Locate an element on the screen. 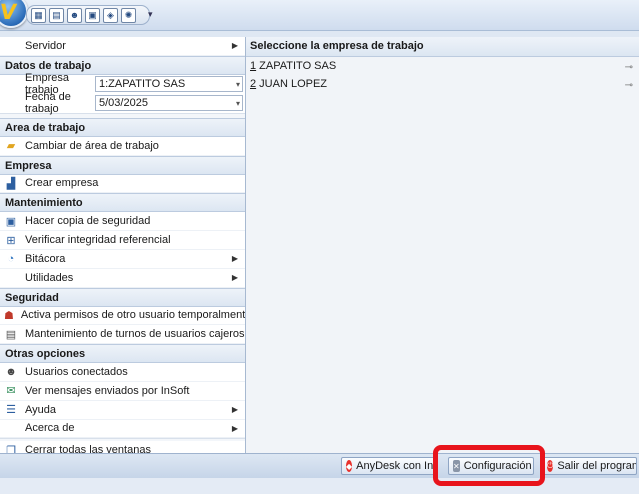 The width and height of the screenshot is (639, 494). menu-item-crear-empresa: ▟ Crear empresa is located at coordinates (122, 184).